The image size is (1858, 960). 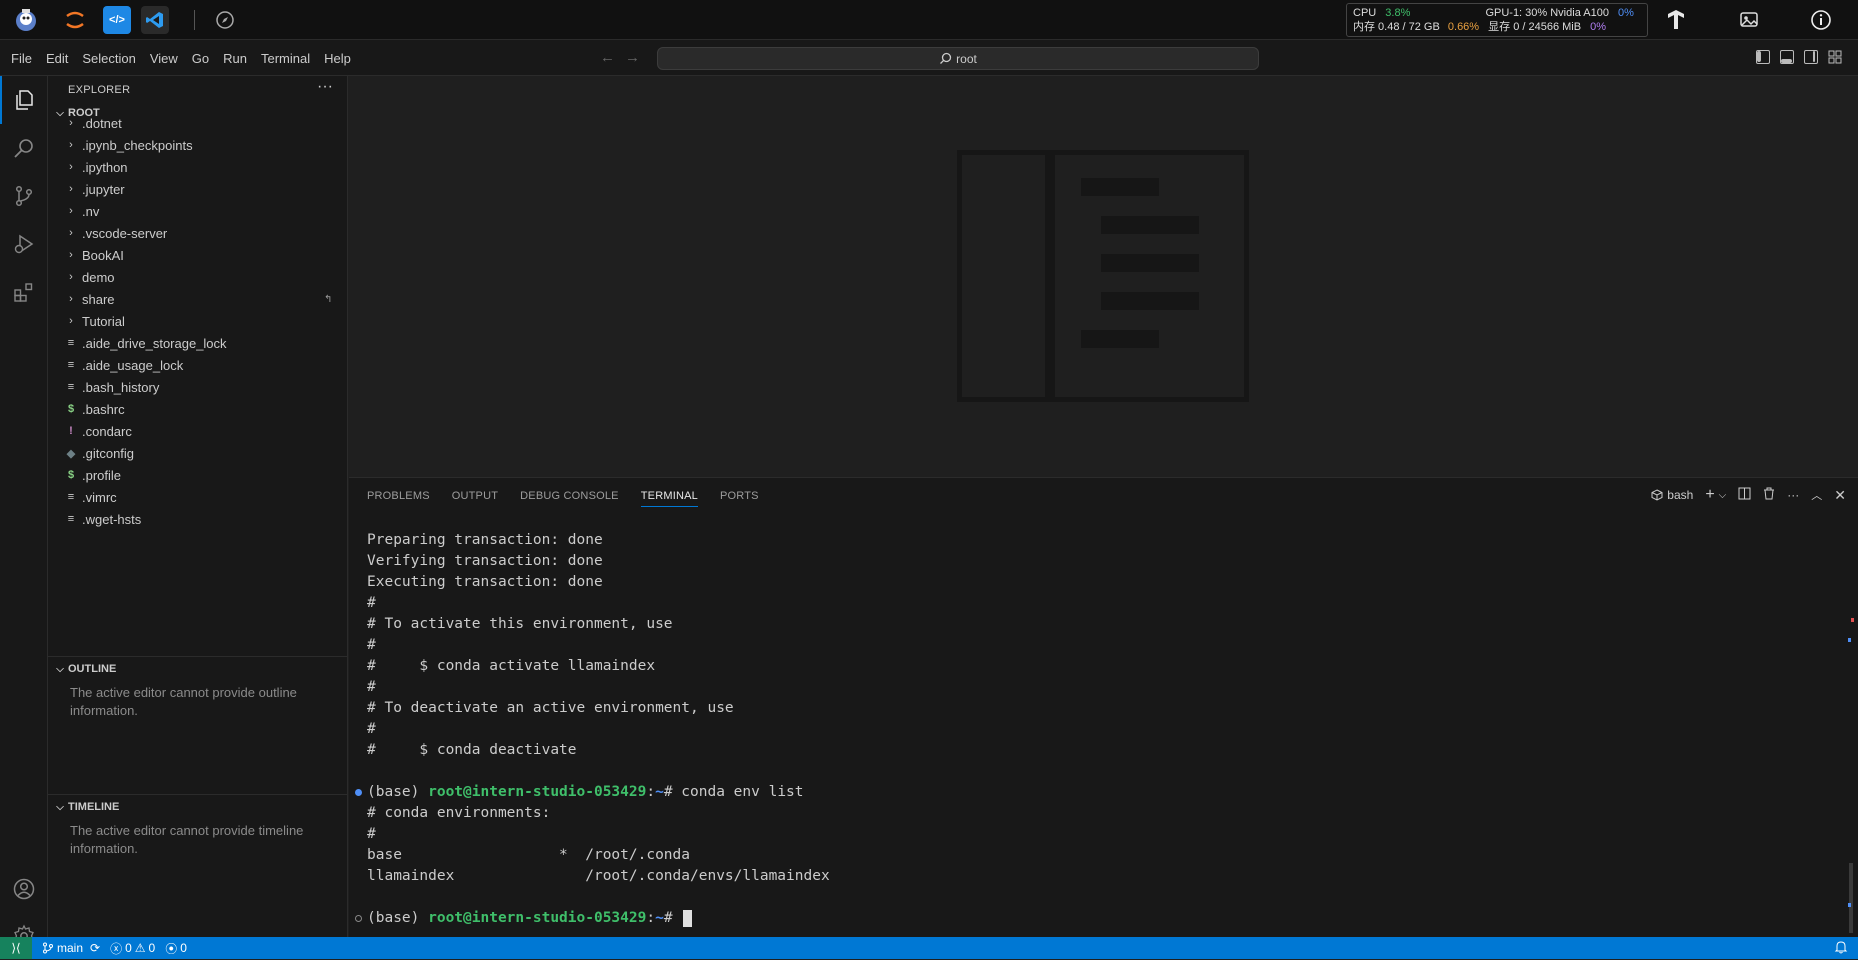 What do you see at coordinates (1709, 495) in the screenshot?
I see `new-terminal-plus-icon: +` at bounding box center [1709, 495].